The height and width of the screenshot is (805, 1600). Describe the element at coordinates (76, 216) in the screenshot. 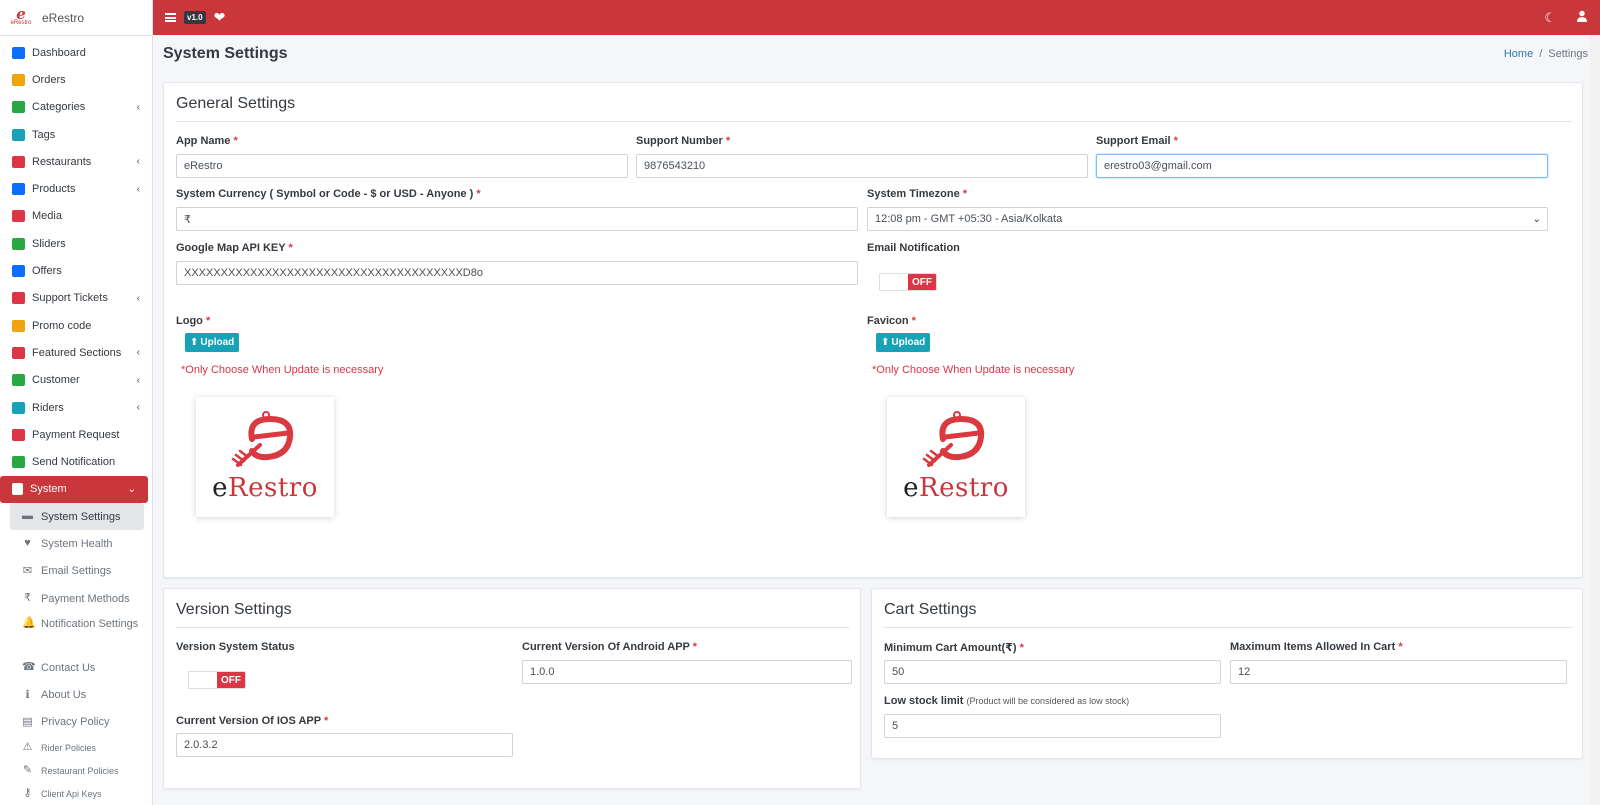

I see `sidebar-item-media: Media` at that location.